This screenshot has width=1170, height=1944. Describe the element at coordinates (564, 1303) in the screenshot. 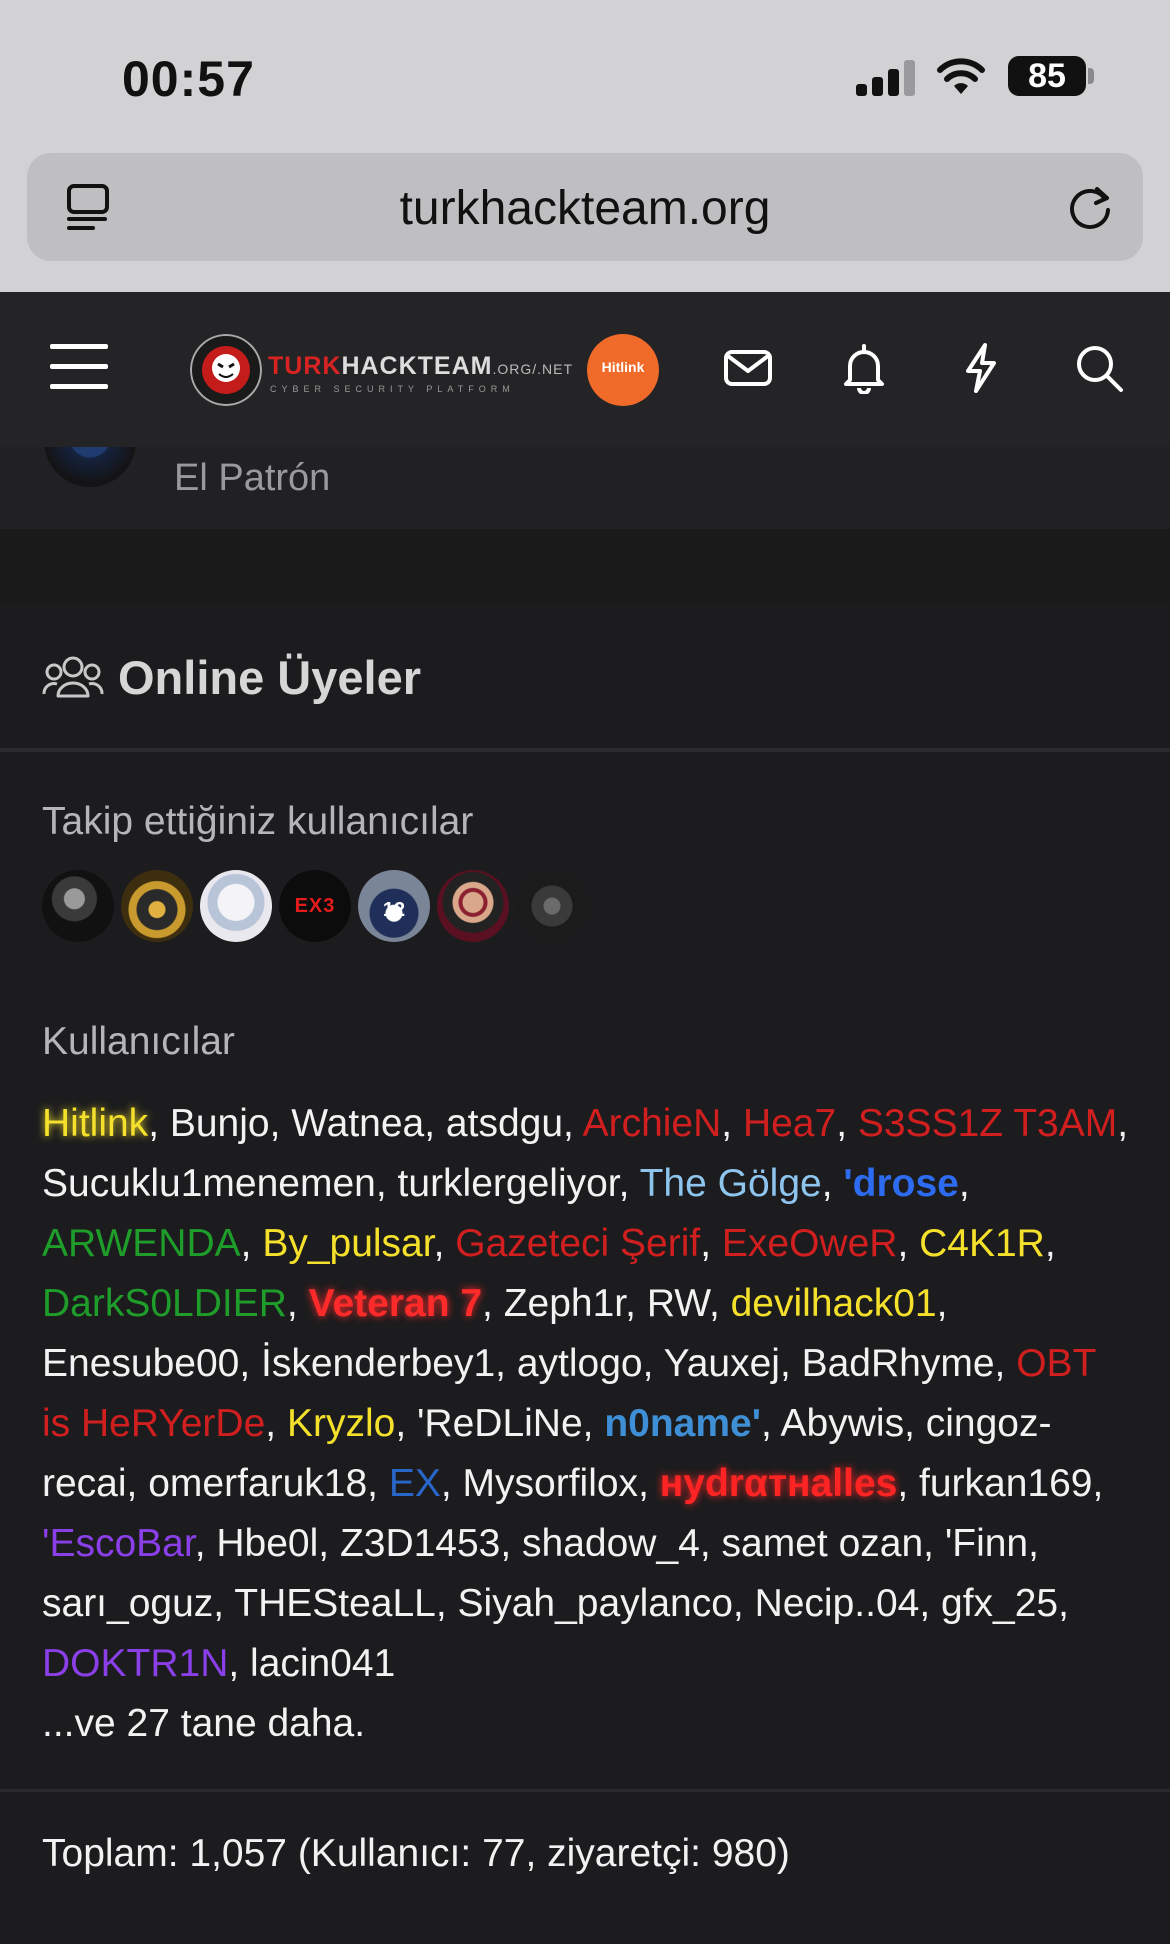

I see `user-link: Zeph1r` at that location.